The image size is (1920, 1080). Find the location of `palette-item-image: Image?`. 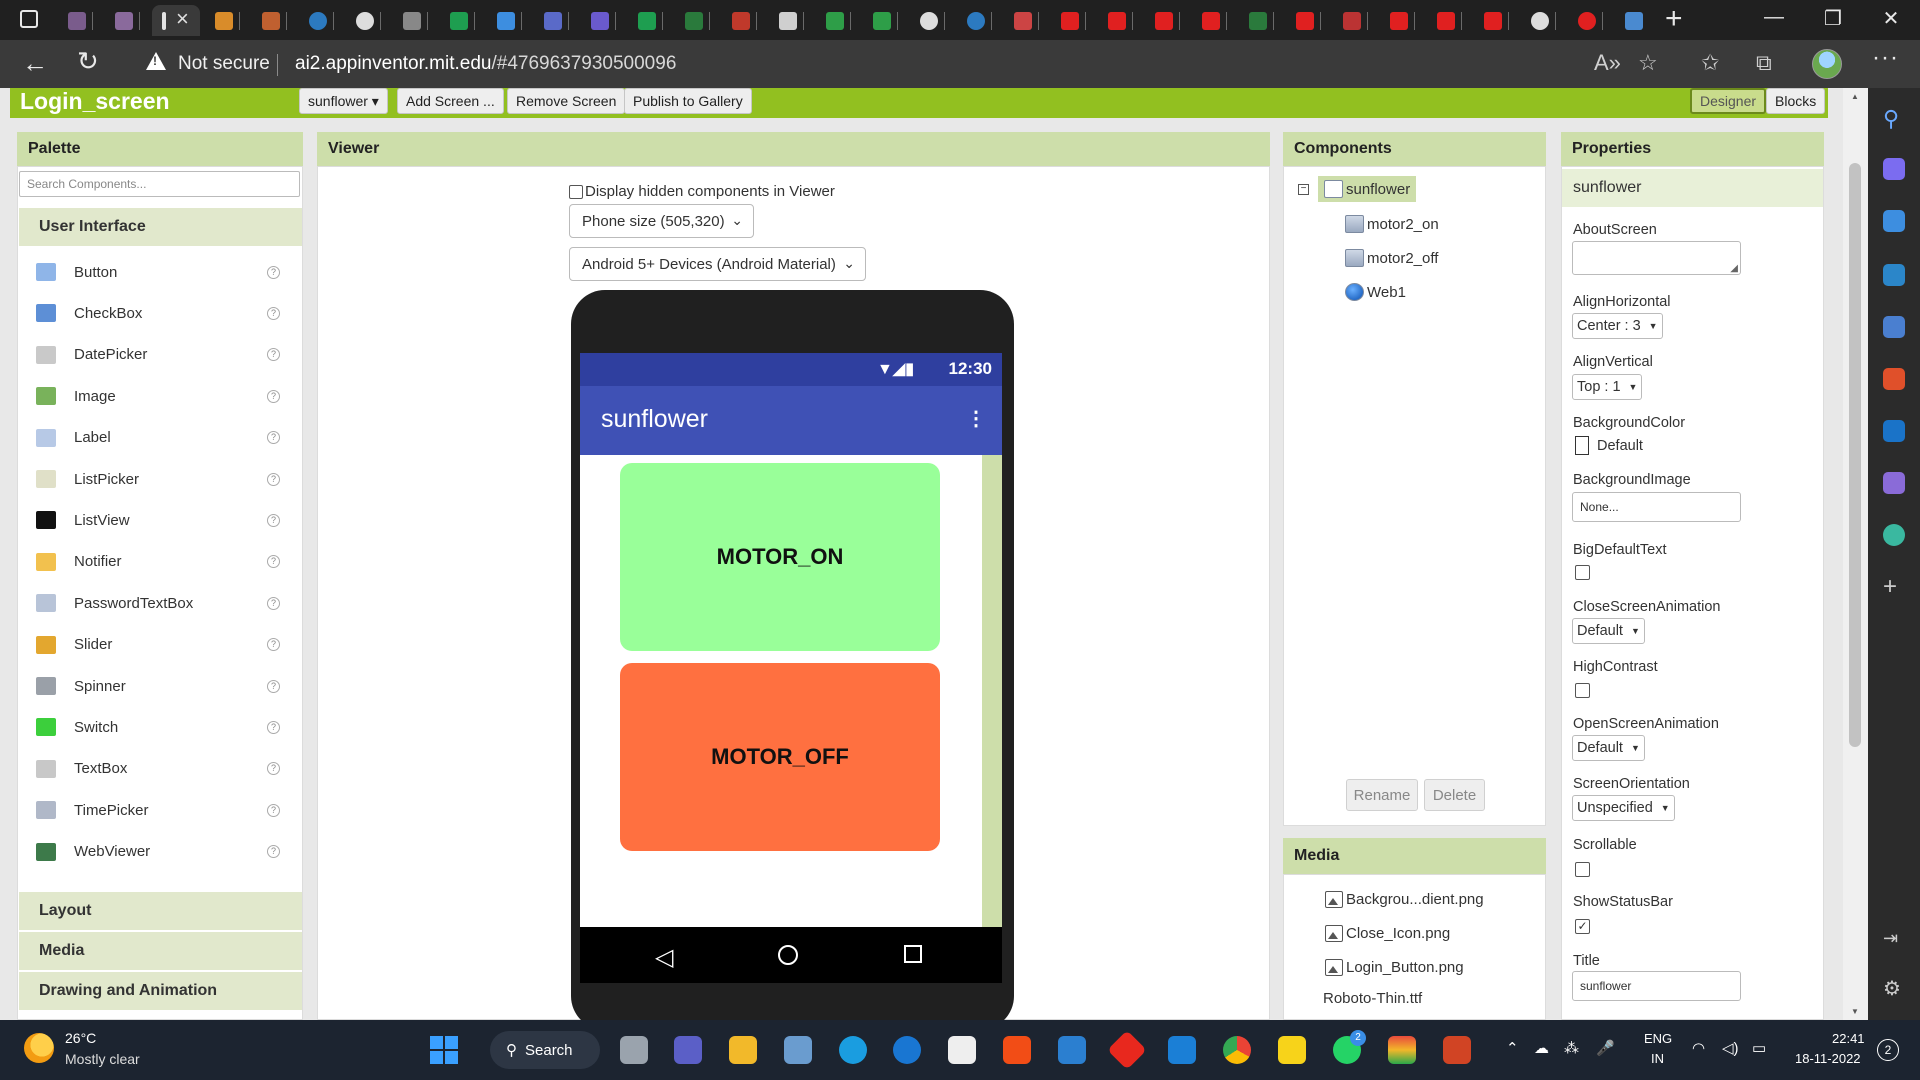

palette-item-image: Image? is located at coordinates (160, 396).